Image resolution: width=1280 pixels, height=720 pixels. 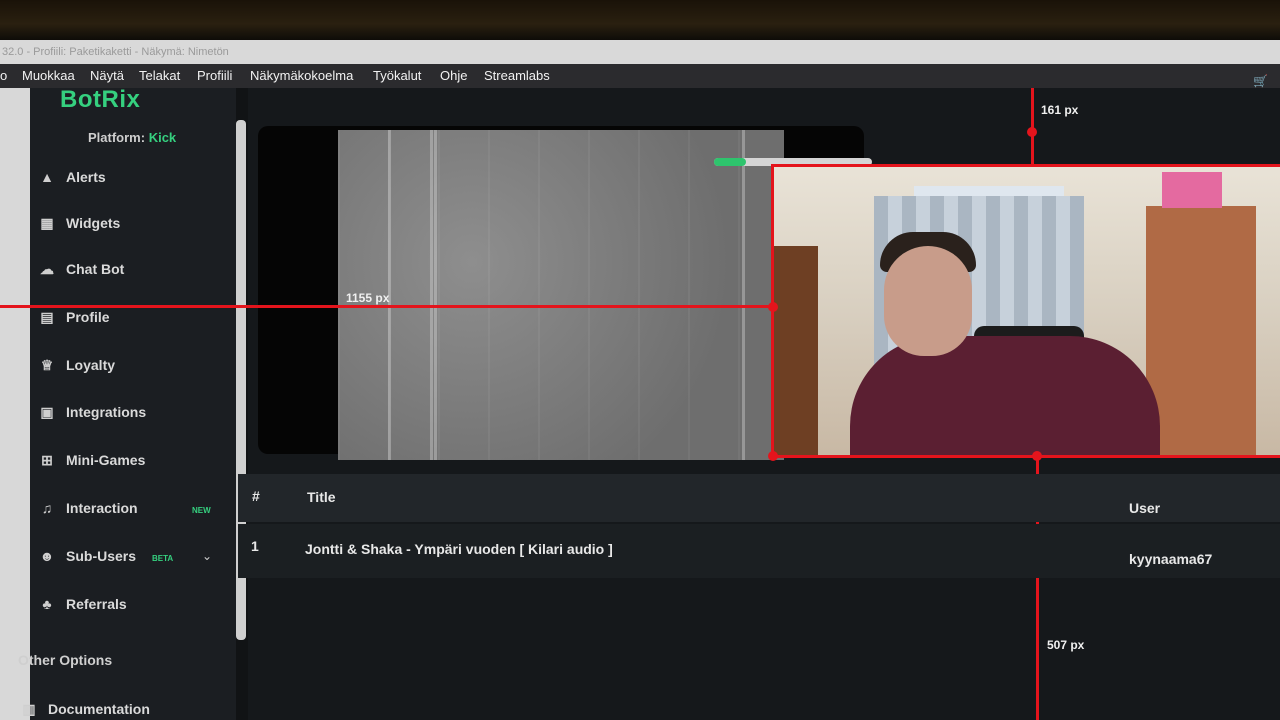 I want to click on sidebar-item-label: Alerts, so click(x=86, y=177).